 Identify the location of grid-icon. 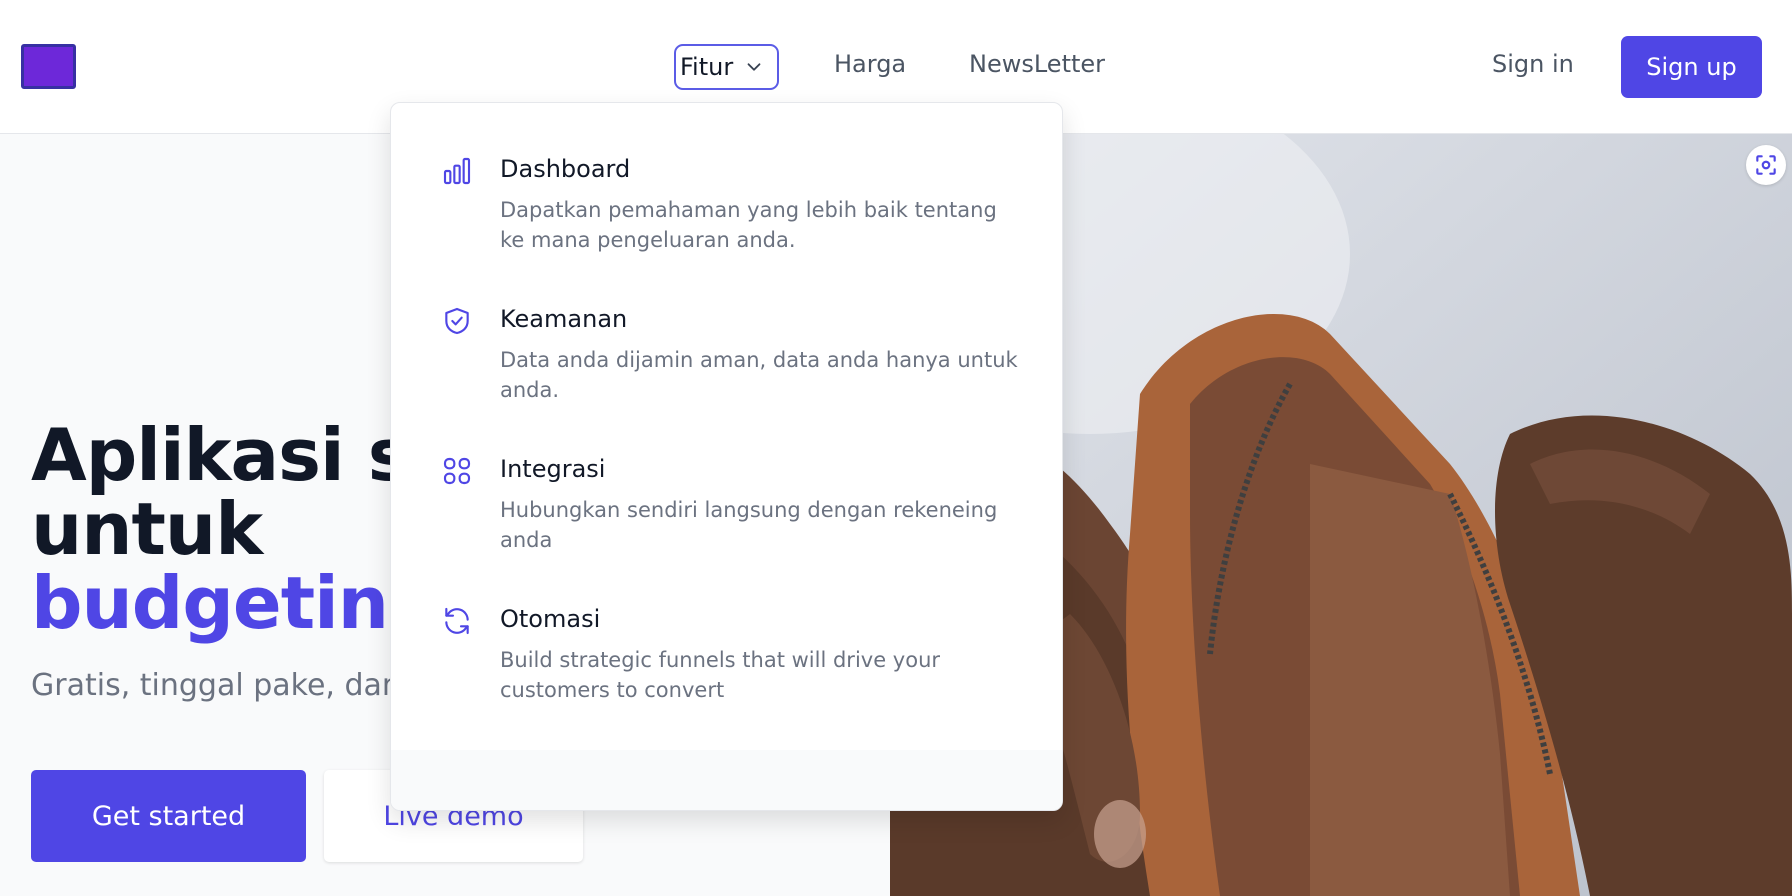
(457, 471).